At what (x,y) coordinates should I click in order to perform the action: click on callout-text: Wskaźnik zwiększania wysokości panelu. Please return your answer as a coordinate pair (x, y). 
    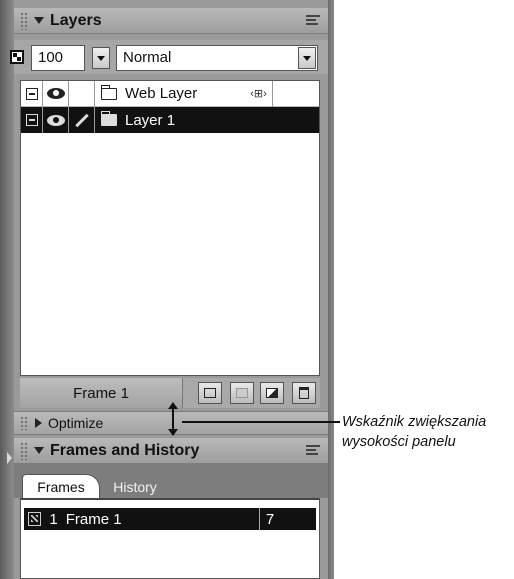
    Looking at the image, I should click on (428, 432).